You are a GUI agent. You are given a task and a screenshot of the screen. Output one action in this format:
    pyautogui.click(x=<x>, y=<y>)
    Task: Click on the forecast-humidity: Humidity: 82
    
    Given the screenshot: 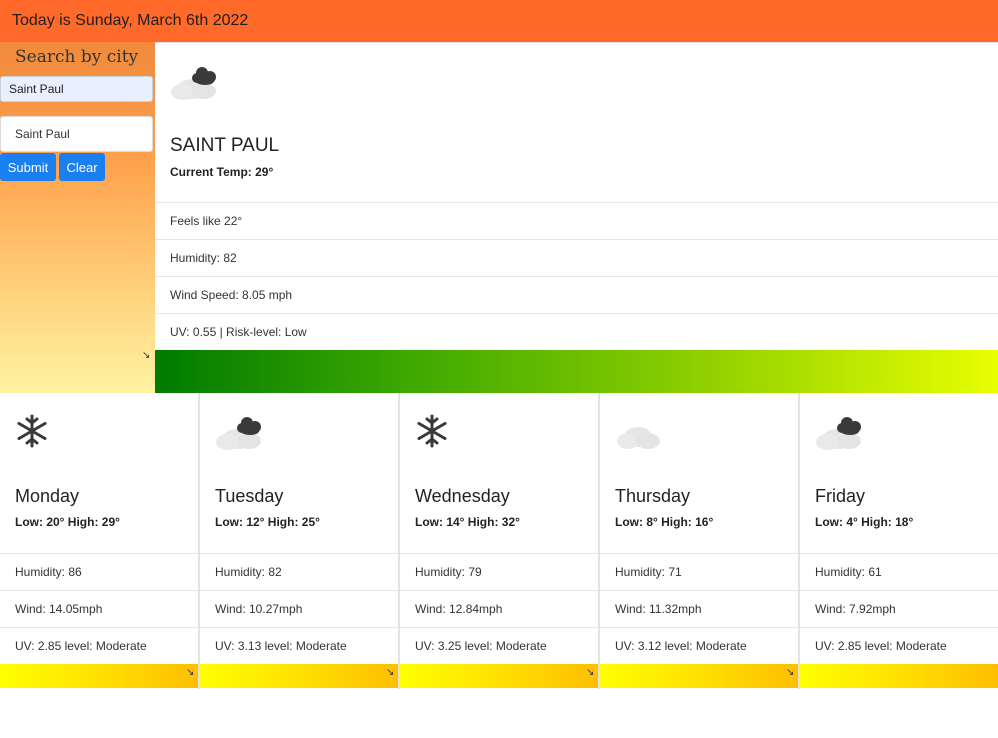 What is the action you would take?
    pyautogui.click(x=299, y=571)
    